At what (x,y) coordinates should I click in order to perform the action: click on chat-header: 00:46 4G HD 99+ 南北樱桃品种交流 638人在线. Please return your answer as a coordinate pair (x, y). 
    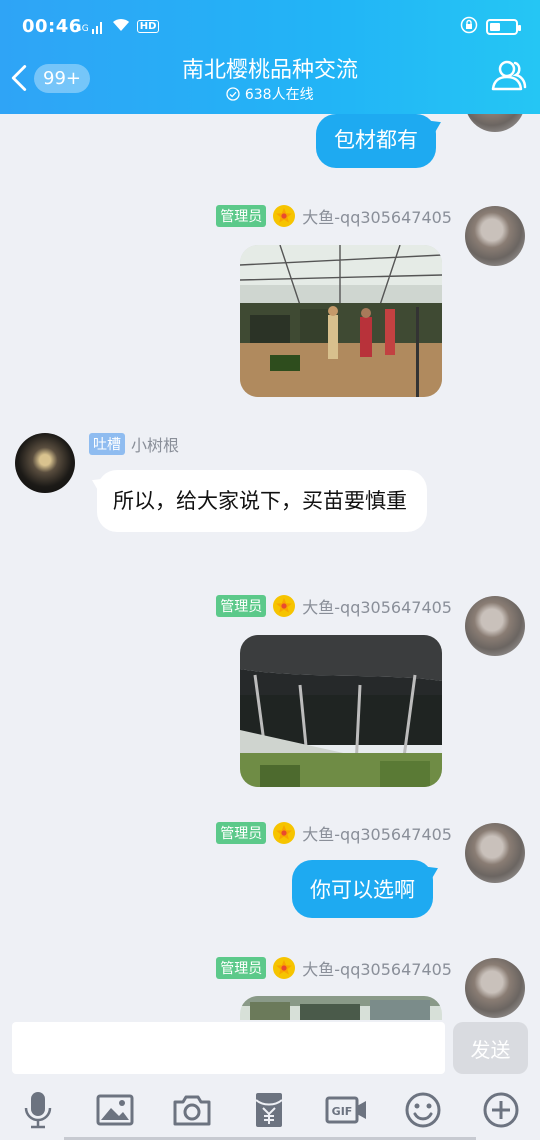
    Looking at the image, I should click on (270, 57).